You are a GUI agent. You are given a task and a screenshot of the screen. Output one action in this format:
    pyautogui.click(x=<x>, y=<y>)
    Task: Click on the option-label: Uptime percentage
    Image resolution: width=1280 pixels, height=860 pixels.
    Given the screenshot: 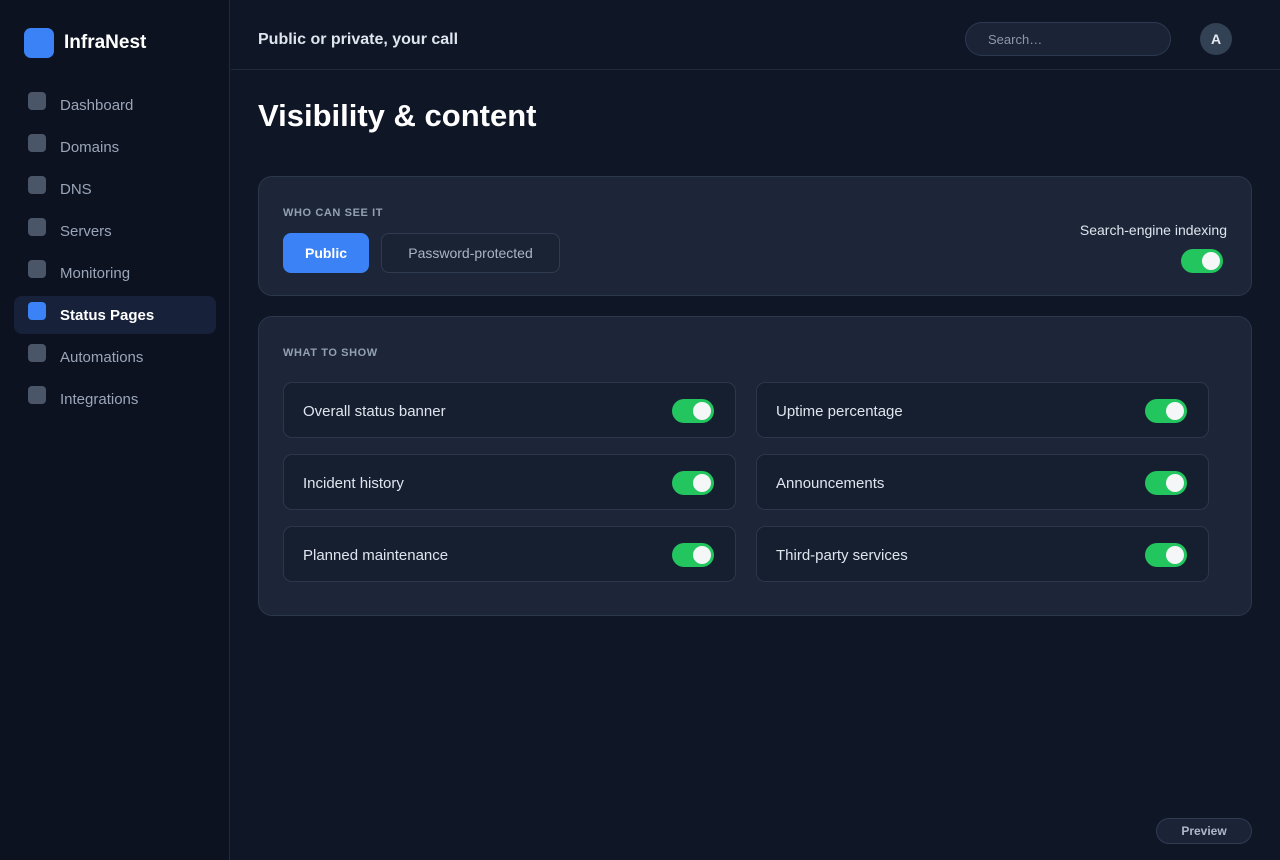 What is the action you would take?
    pyautogui.click(x=839, y=411)
    